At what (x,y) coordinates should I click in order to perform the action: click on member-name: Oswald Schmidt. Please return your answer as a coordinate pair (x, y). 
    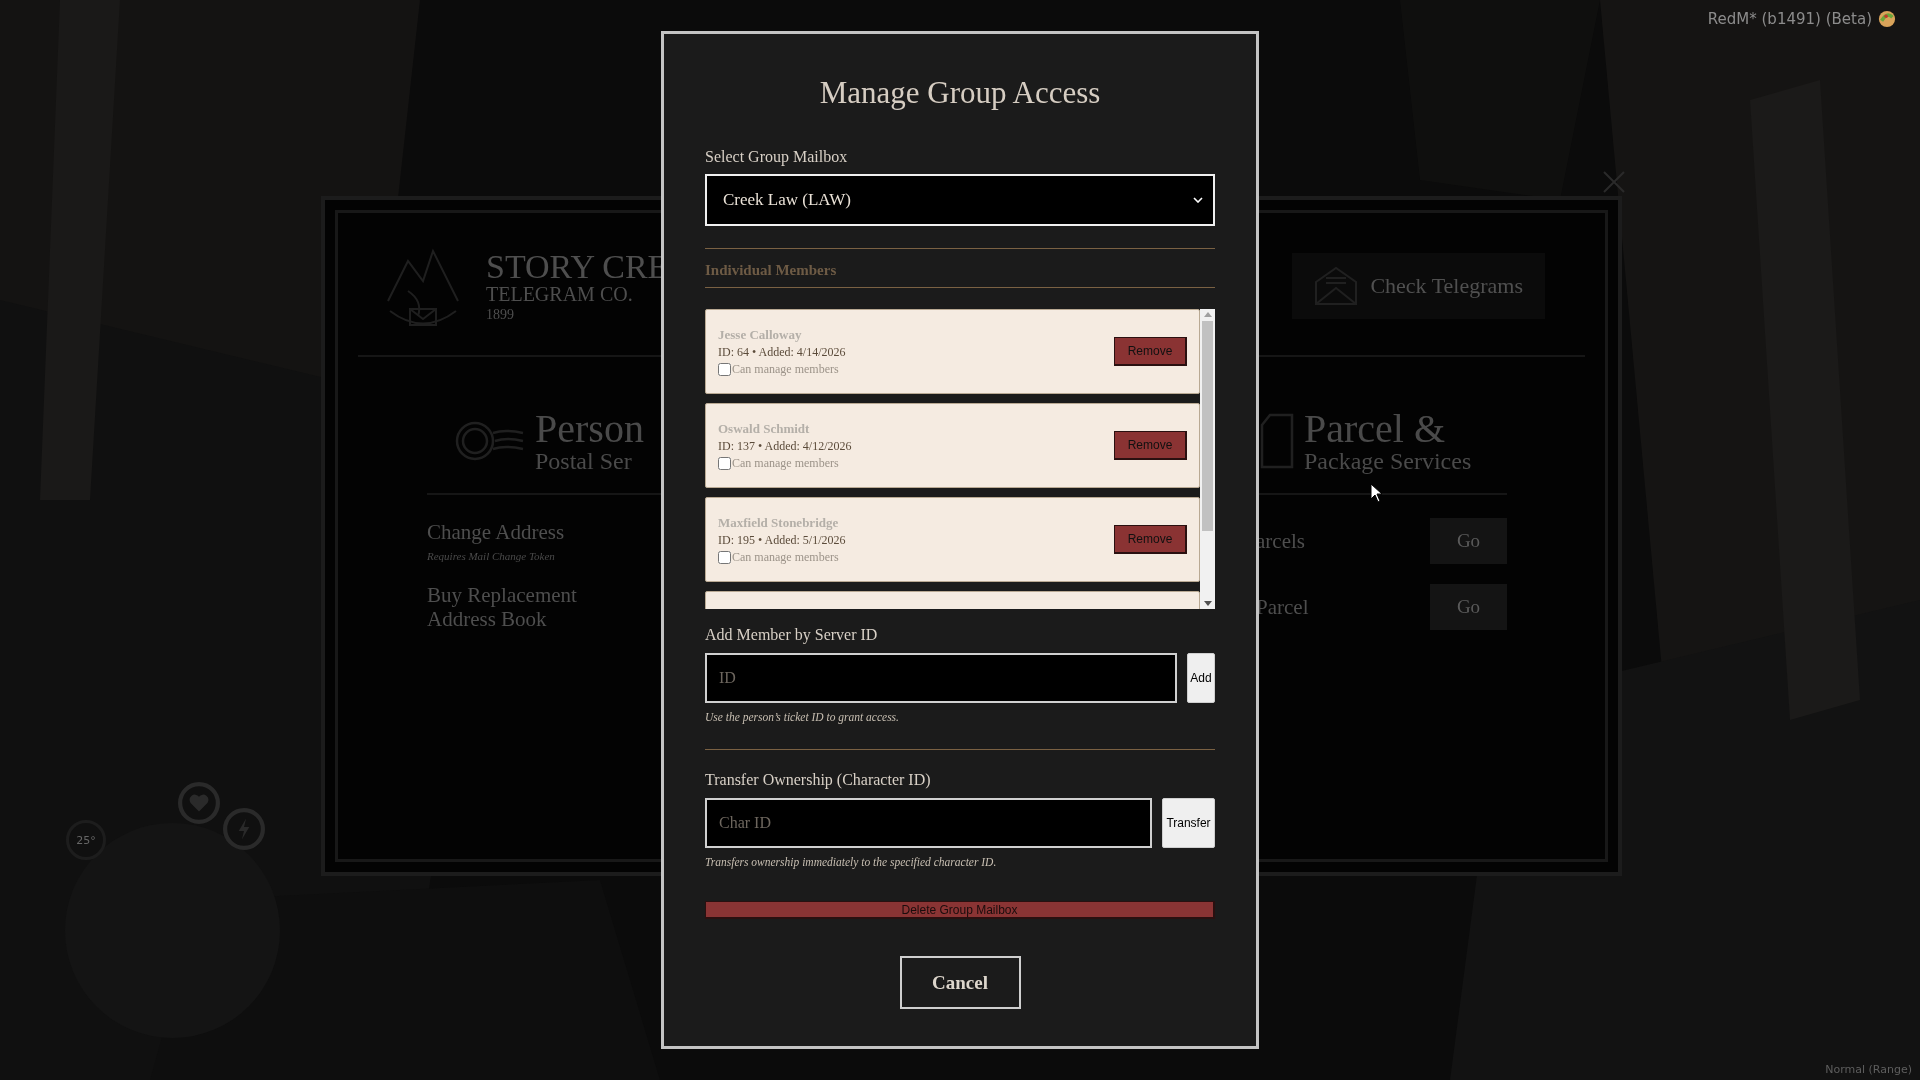
    Looking at the image, I should click on (764, 428).